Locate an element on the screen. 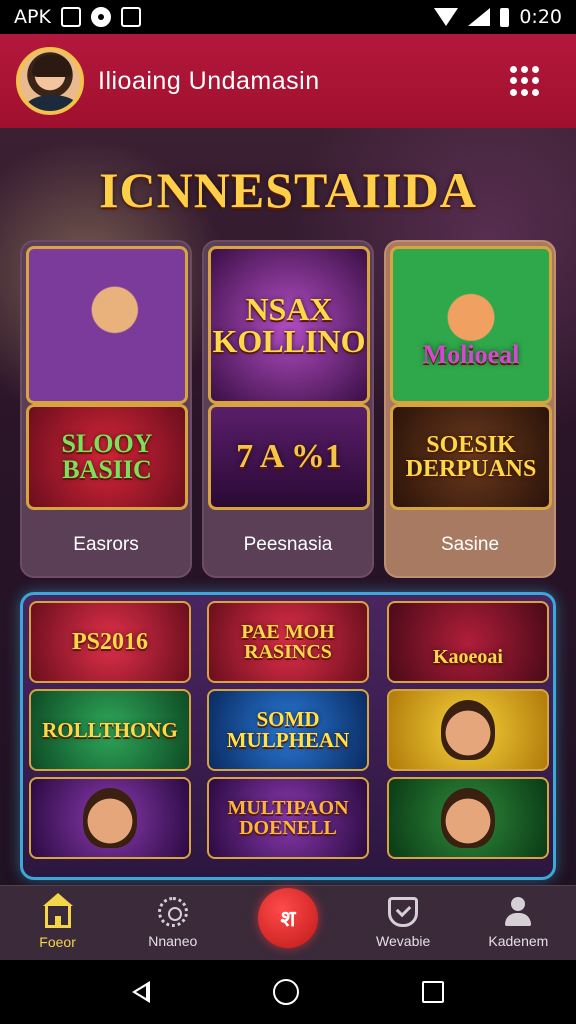  game-logo-text: Molioeal is located at coordinates (471, 354).